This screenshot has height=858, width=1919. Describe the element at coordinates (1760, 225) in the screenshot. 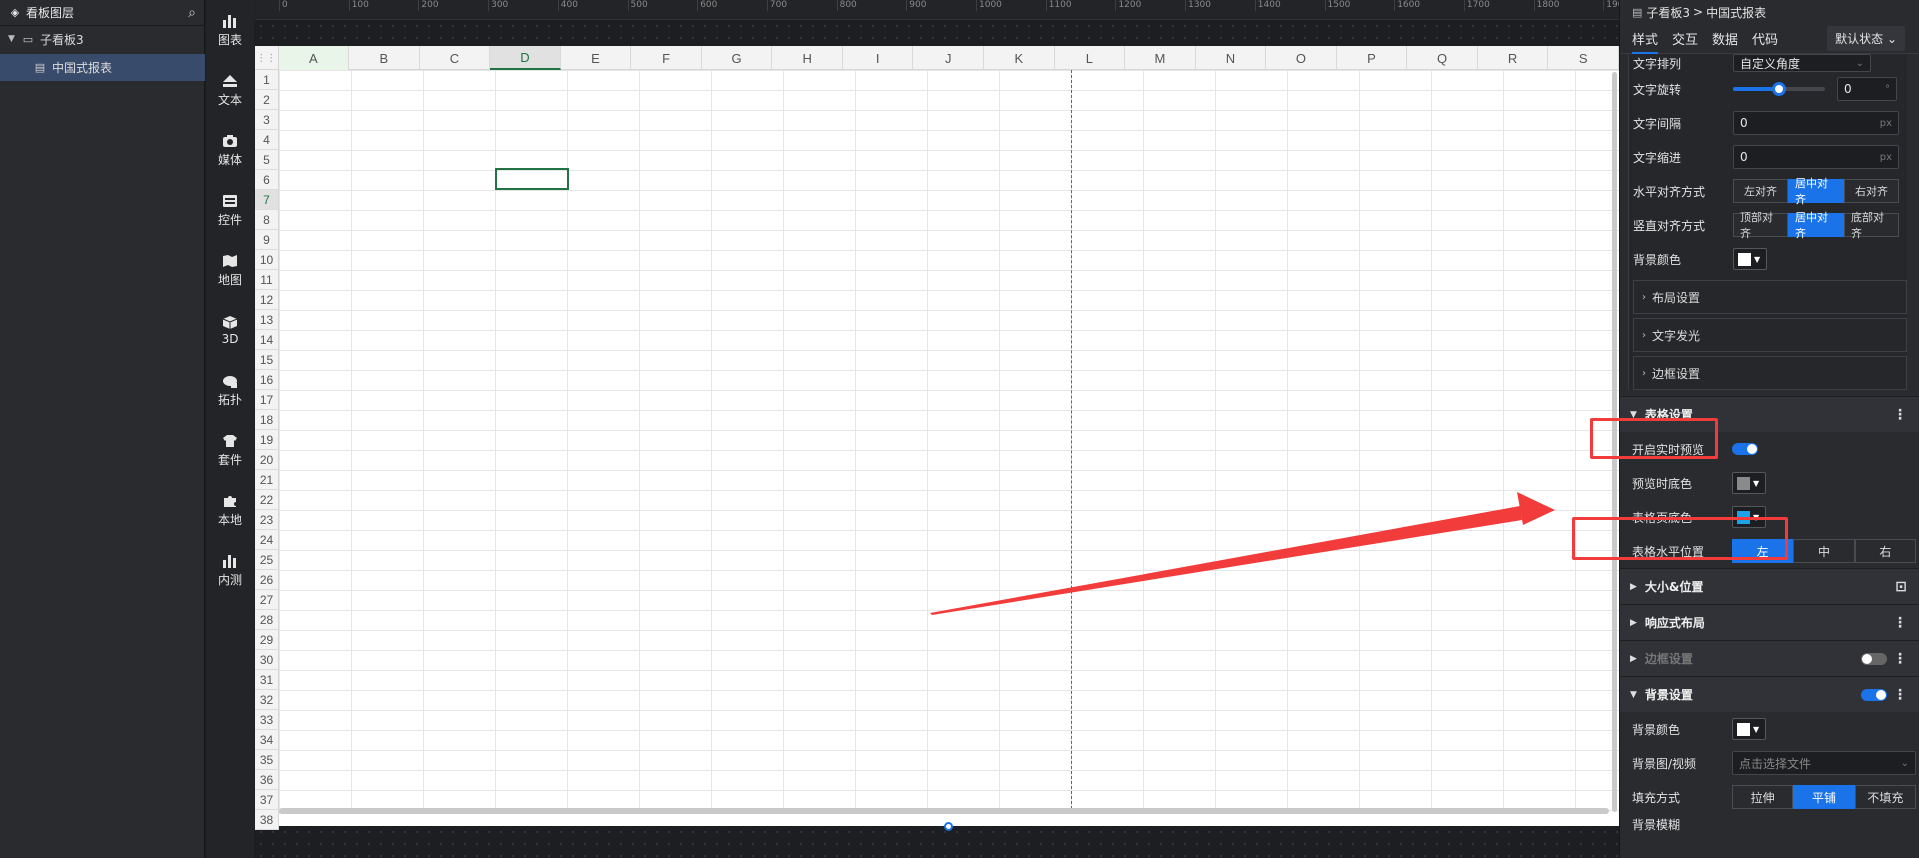

I see `align-top-button: 顶部对齐` at that location.